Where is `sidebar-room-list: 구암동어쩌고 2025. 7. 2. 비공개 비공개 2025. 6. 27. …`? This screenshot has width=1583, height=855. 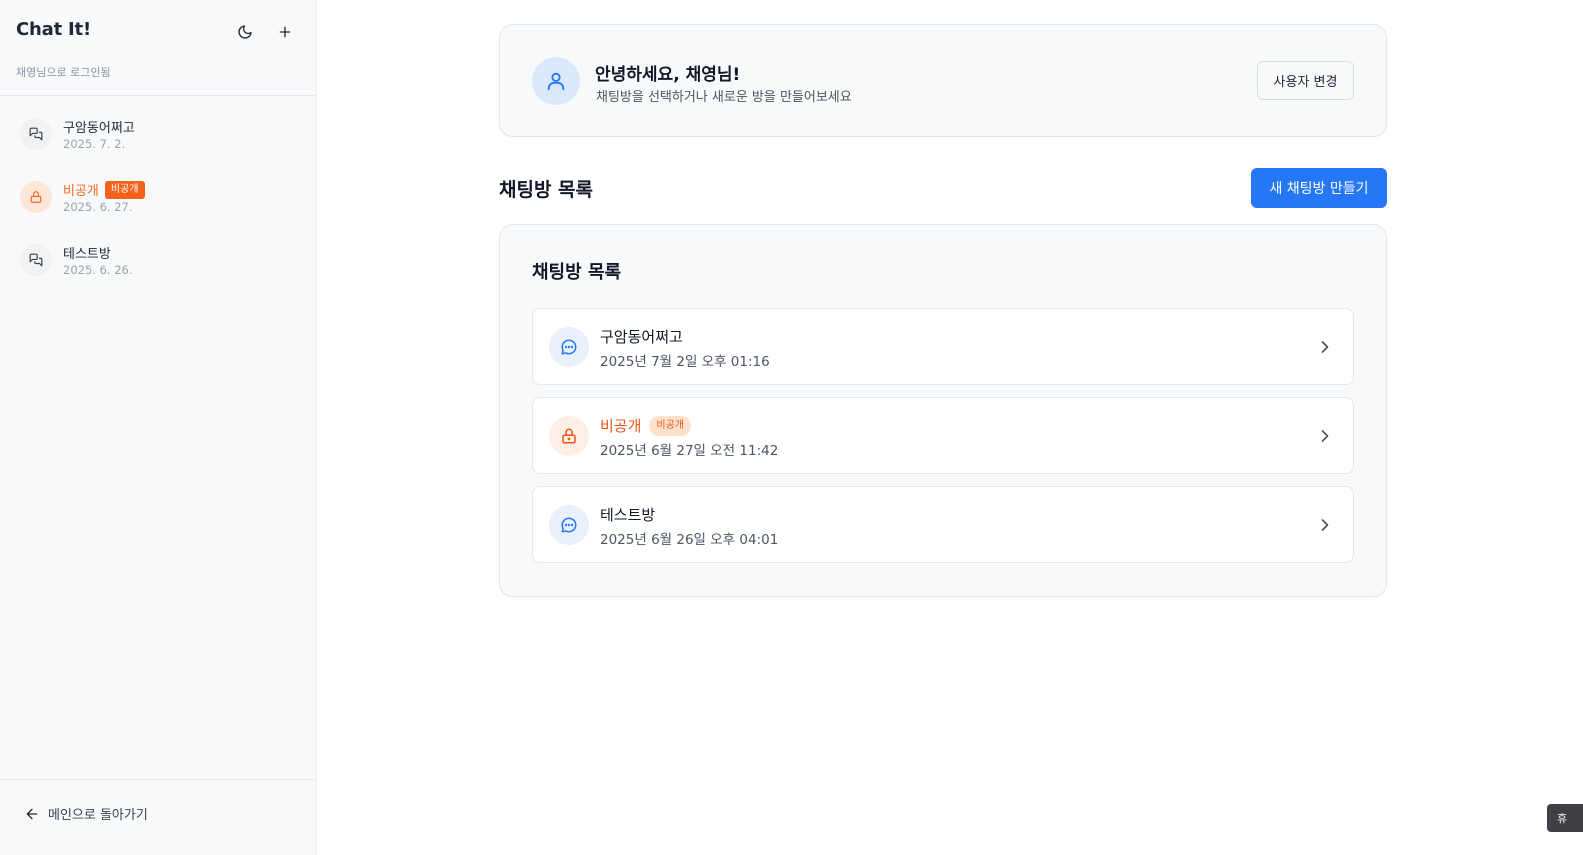
sidebar-room-list: 구암동어쩌고 2025. 7. 2. 비공개 비공개 2025. 6. 27. … is located at coordinates (158, 198).